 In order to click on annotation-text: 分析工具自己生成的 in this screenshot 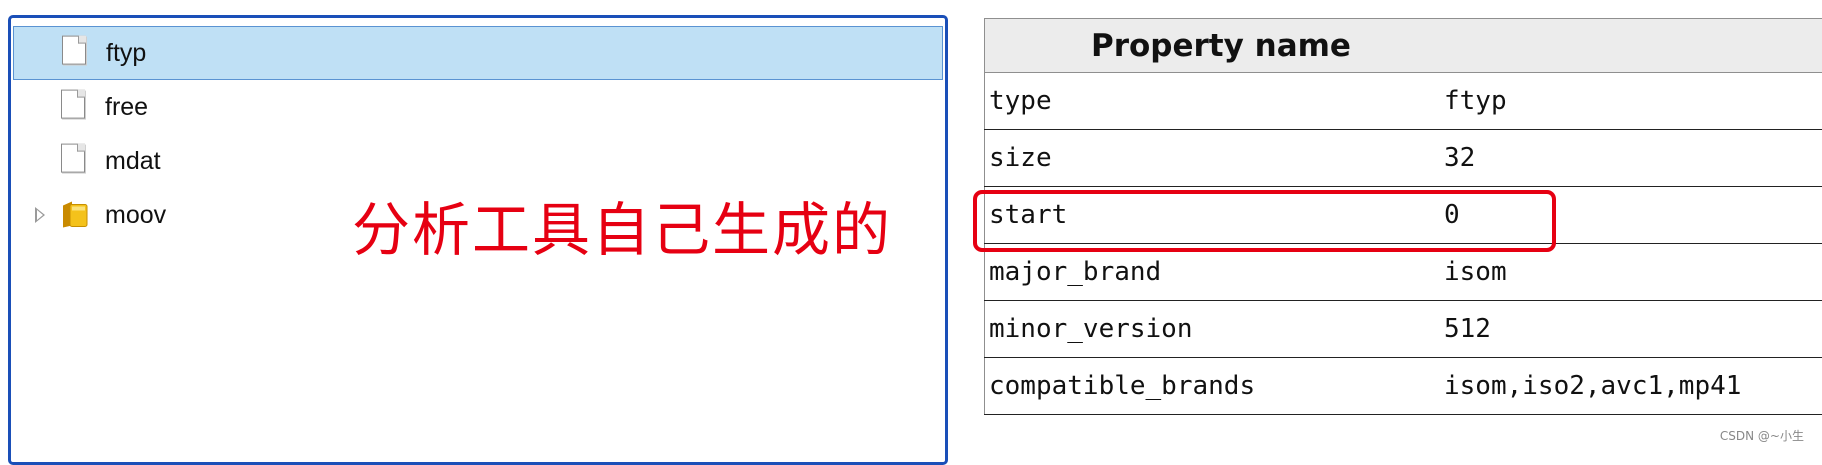, I will do `click(622, 225)`.